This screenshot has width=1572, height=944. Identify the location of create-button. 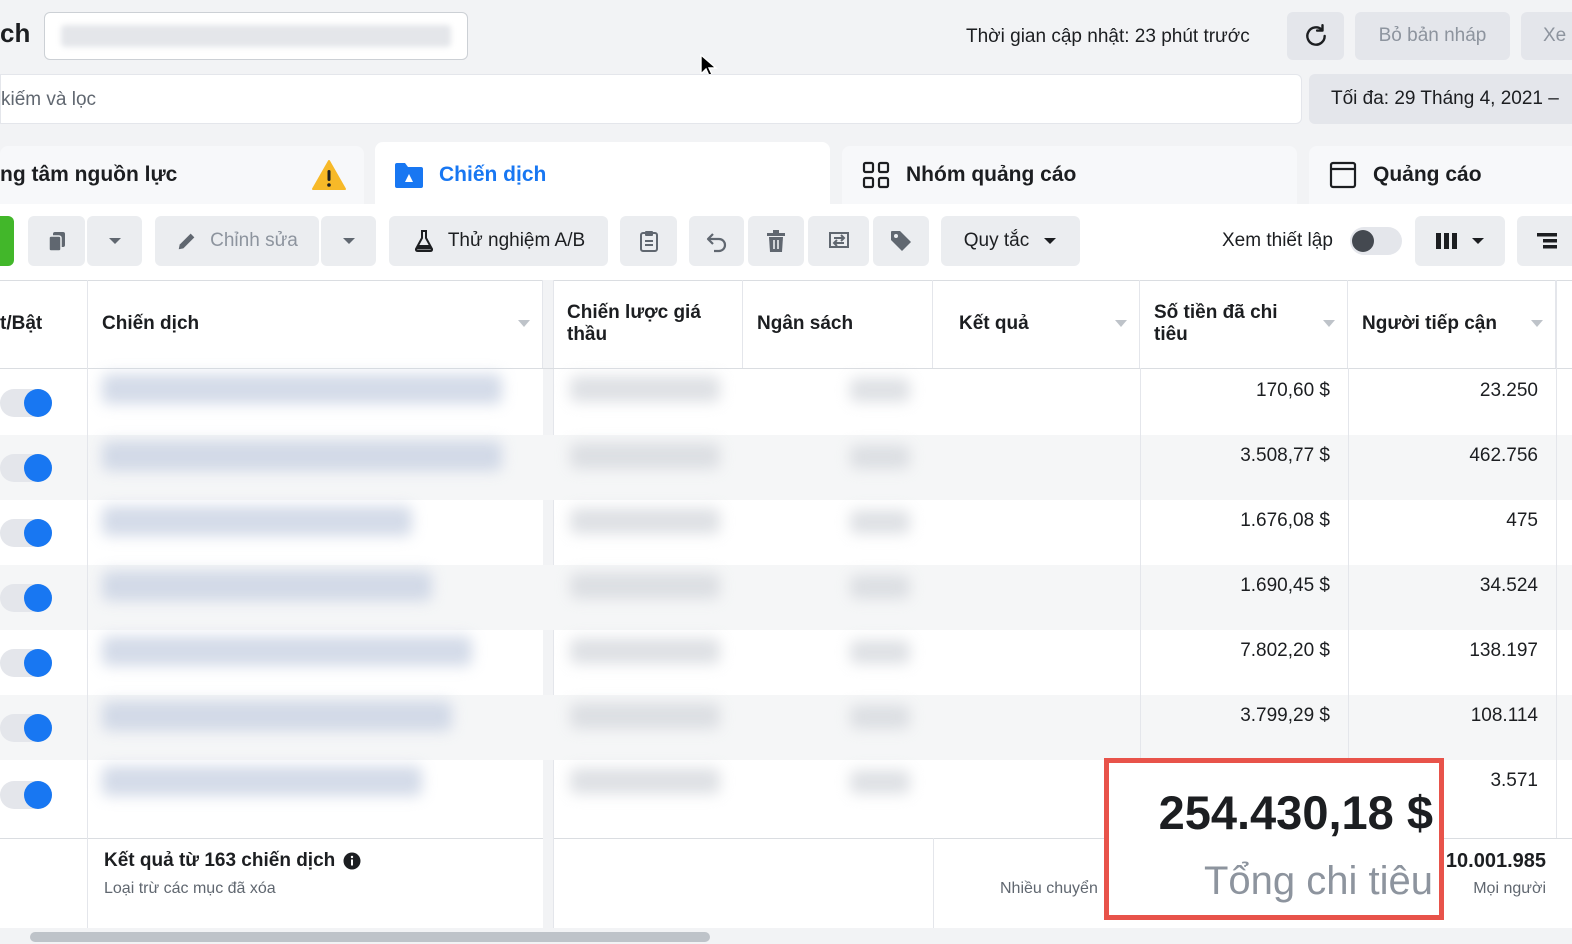
(7, 241).